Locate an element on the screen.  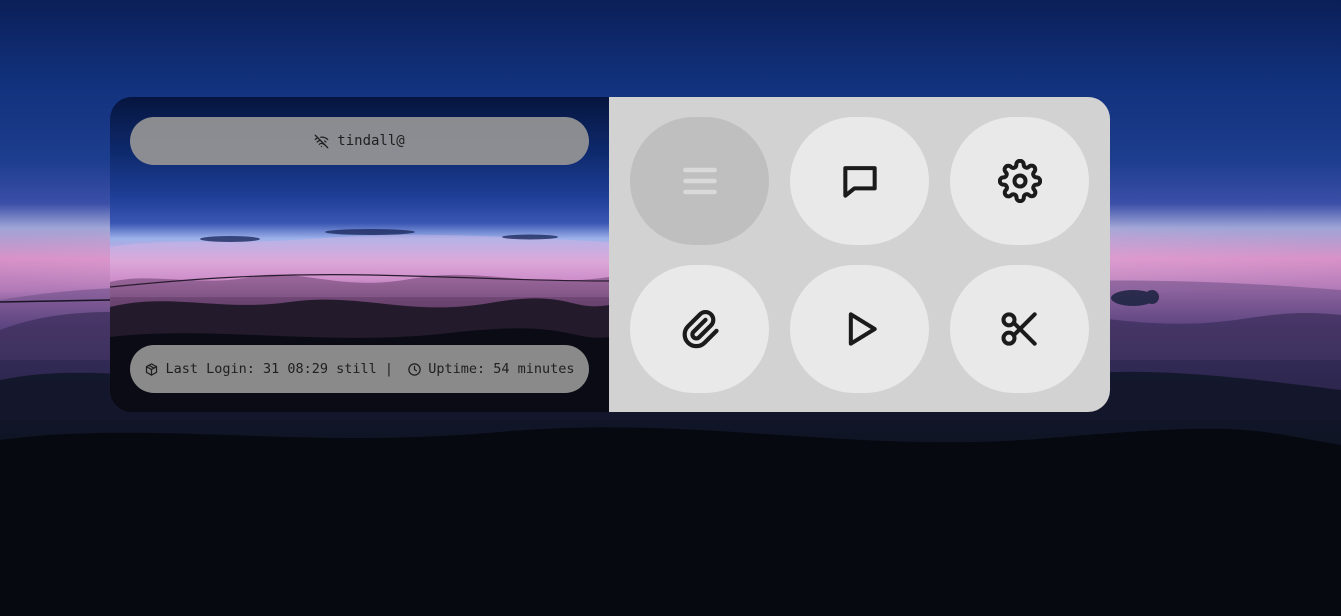
username-label: tindall@ is located at coordinates (371, 141).